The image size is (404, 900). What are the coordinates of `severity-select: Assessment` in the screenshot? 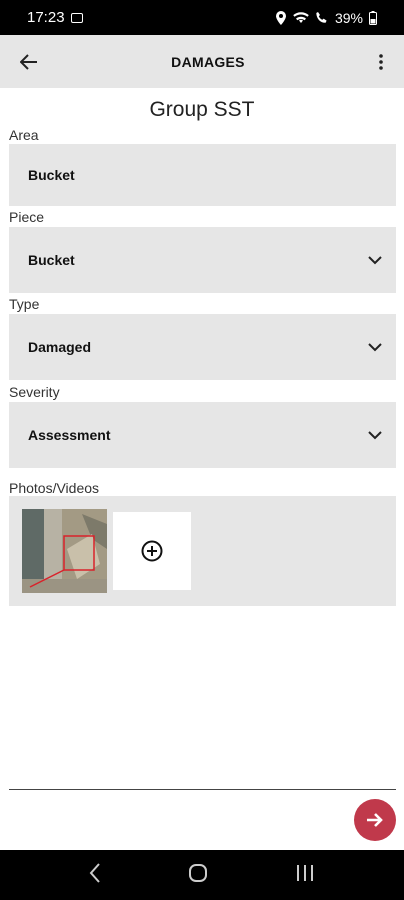 It's located at (202, 435).